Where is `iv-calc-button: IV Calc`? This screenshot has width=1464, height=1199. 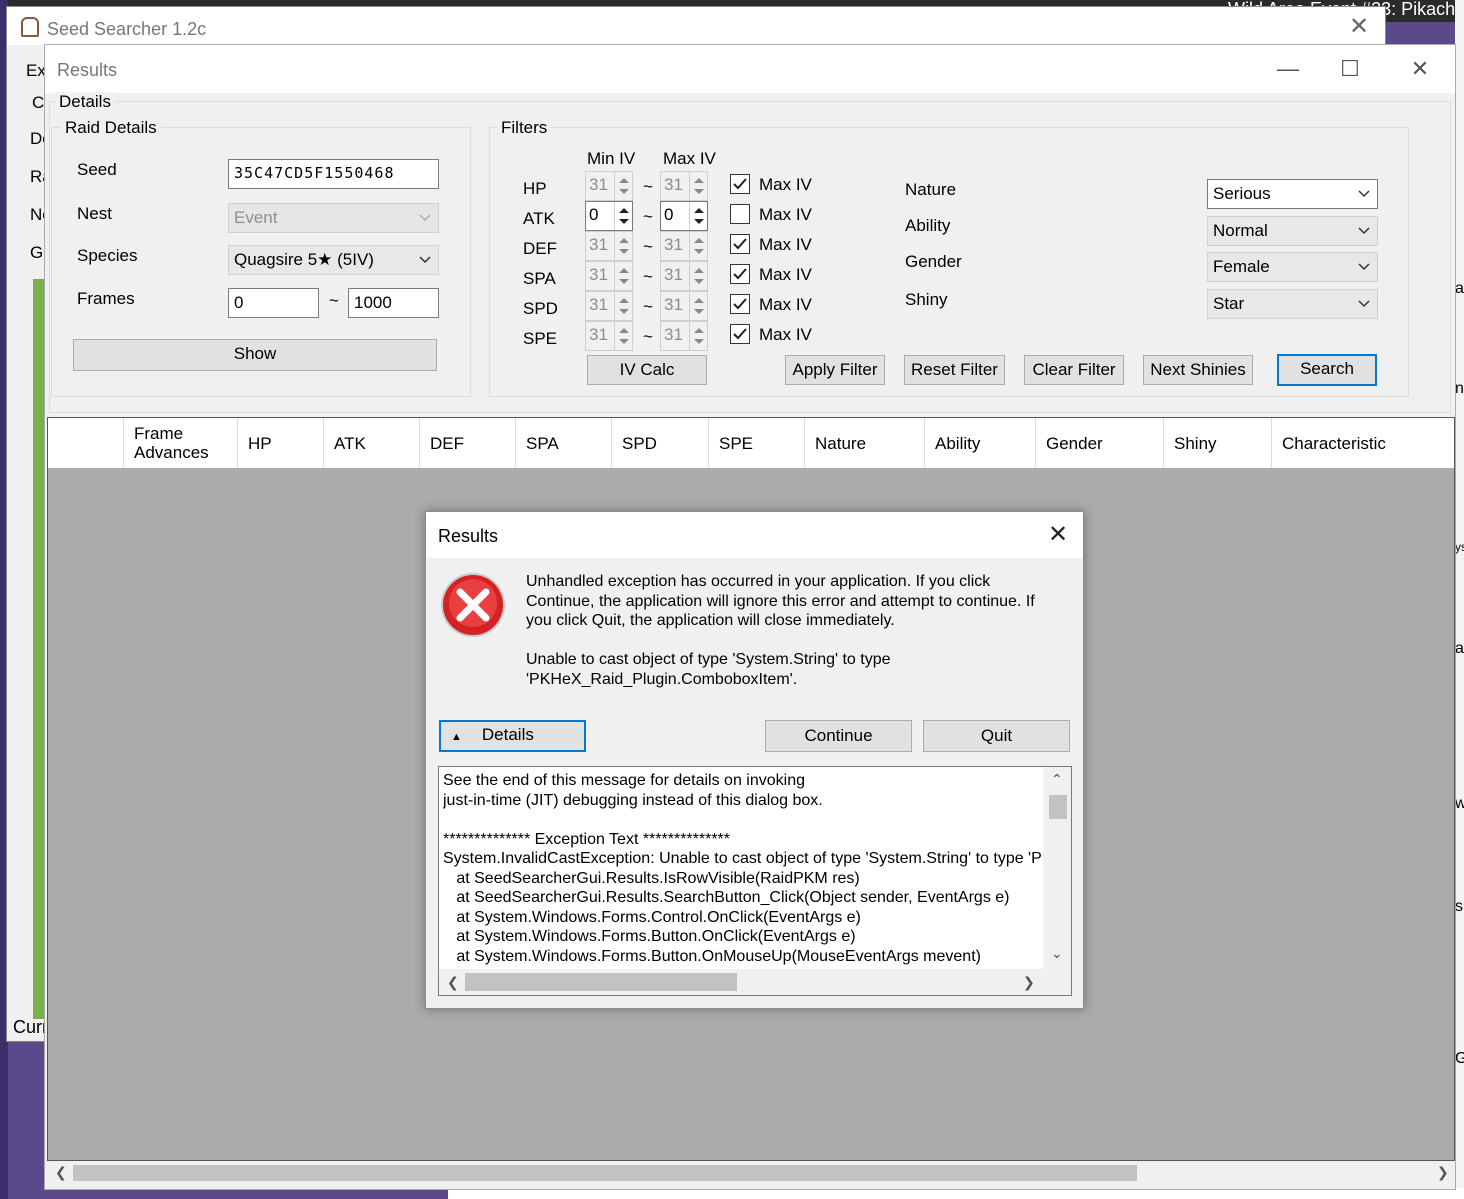 iv-calc-button: IV Calc is located at coordinates (647, 370).